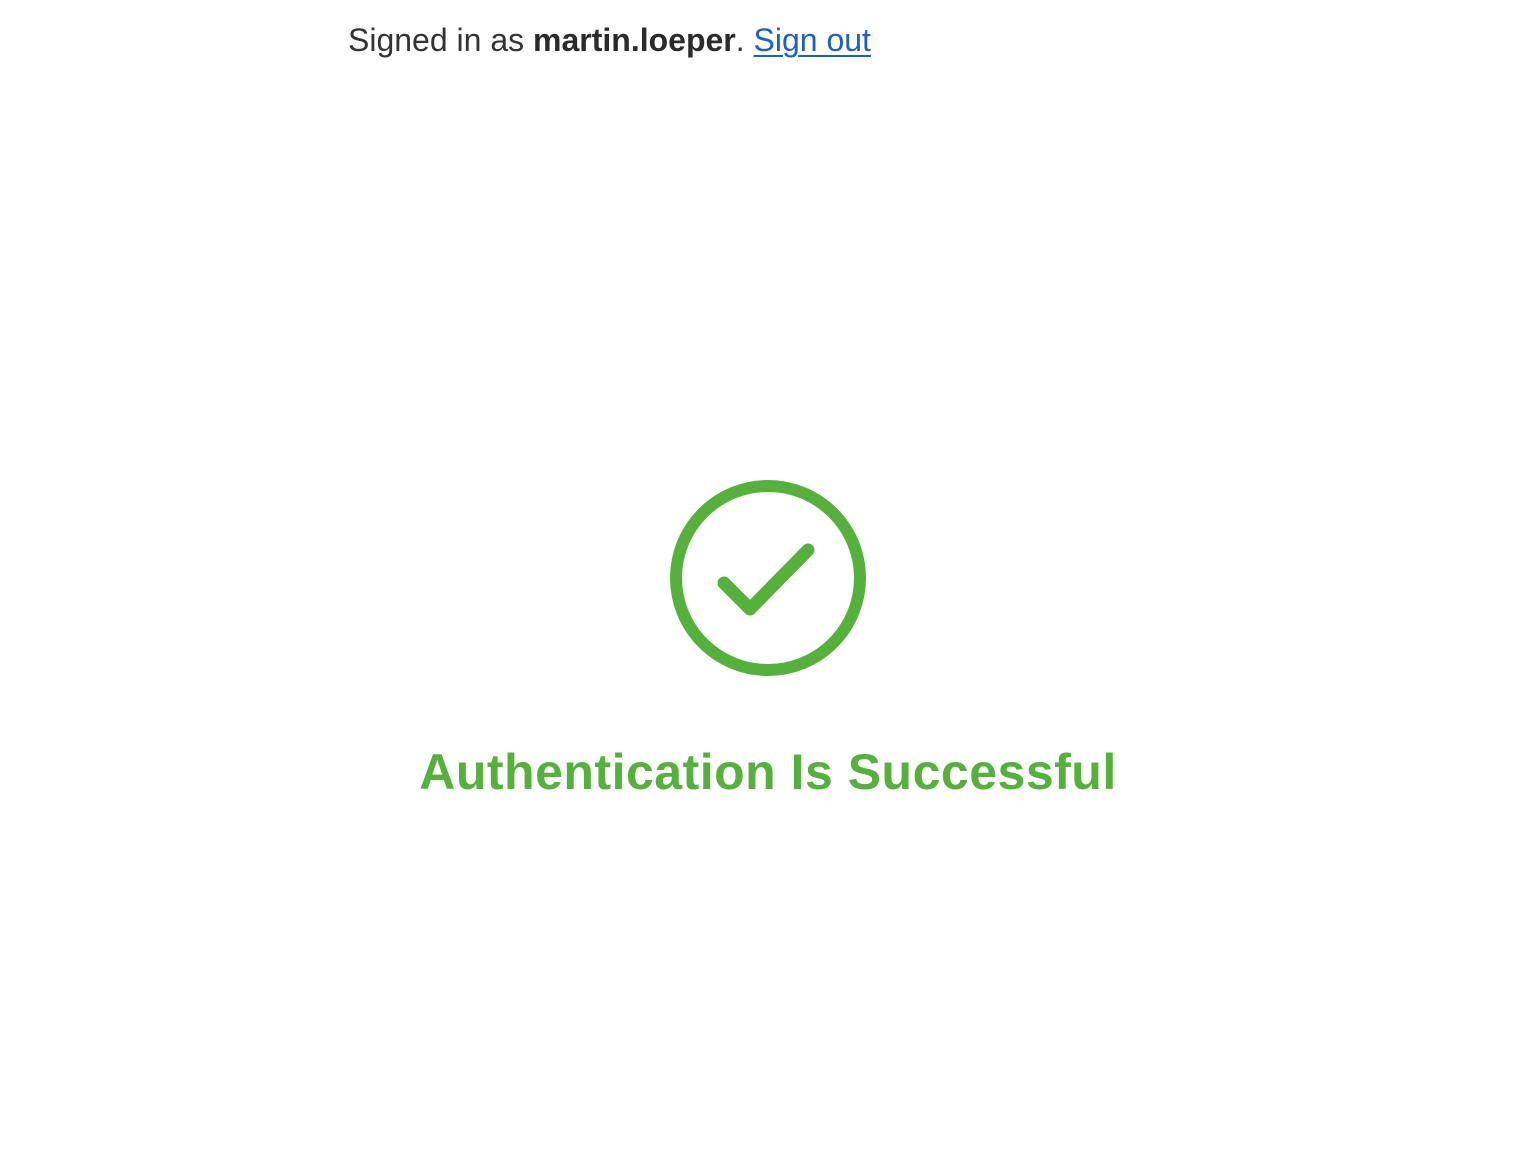 The image size is (1518, 1158). Describe the element at coordinates (812, 40) in the screenshot. I see `sign-out-link: Sign out` at that location.